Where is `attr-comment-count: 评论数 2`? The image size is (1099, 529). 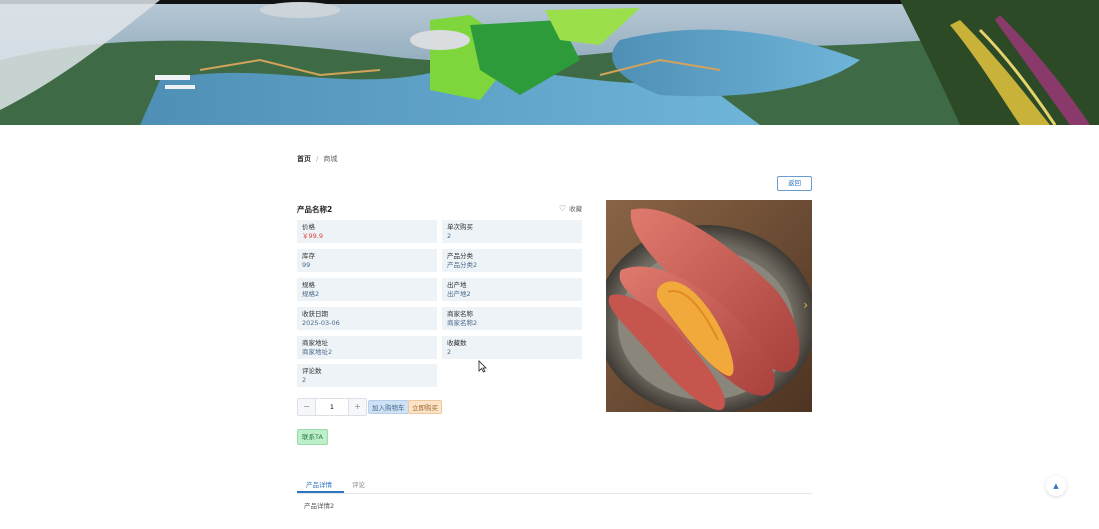
attr-comment-count: 评论数 2 is located at coordinates (367, 375).